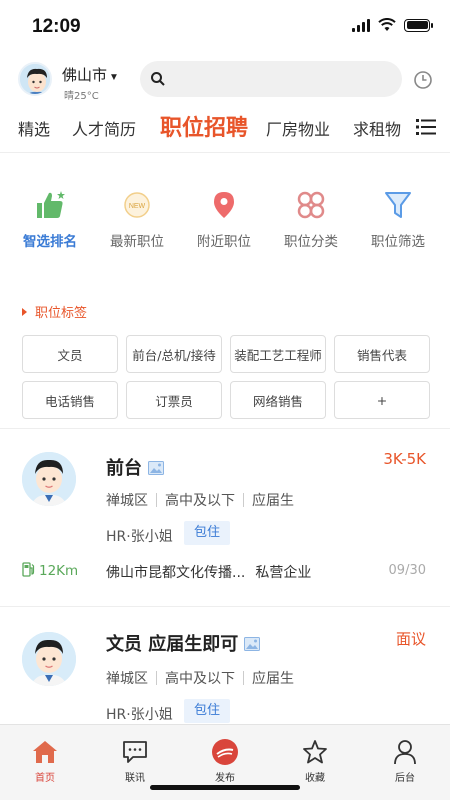  I want to click on search-bar, so click(271, 79).